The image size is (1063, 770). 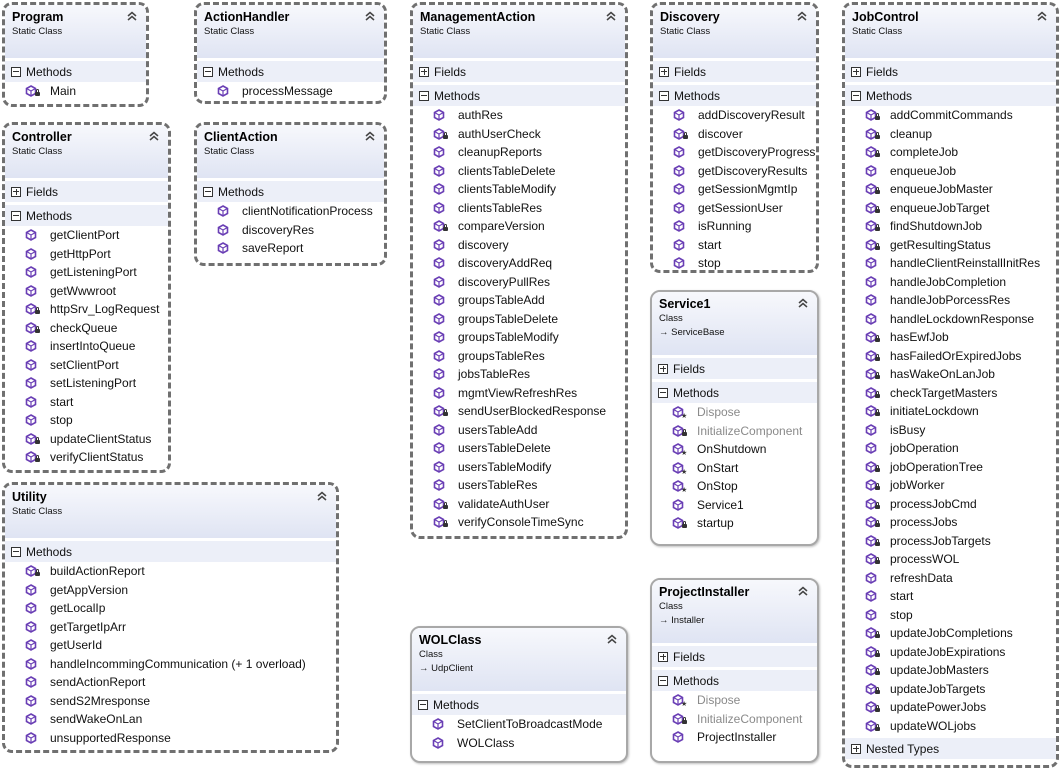 What do you see at coordinates (519, 337) in the screenshot?
I see `method-item: groupsTableModify` at bounding box center [519, 337].